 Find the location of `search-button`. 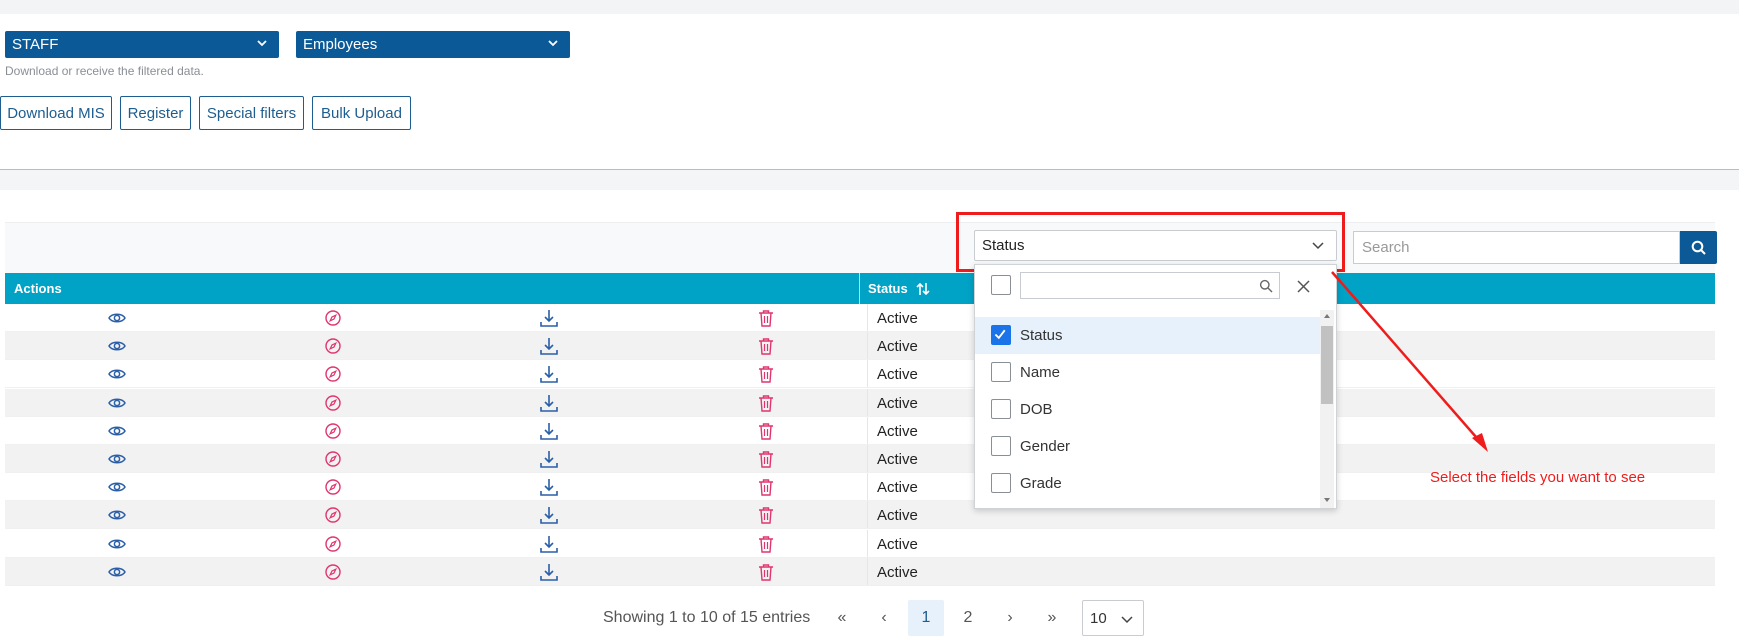

search-button is located at coordinates (1698, 247).